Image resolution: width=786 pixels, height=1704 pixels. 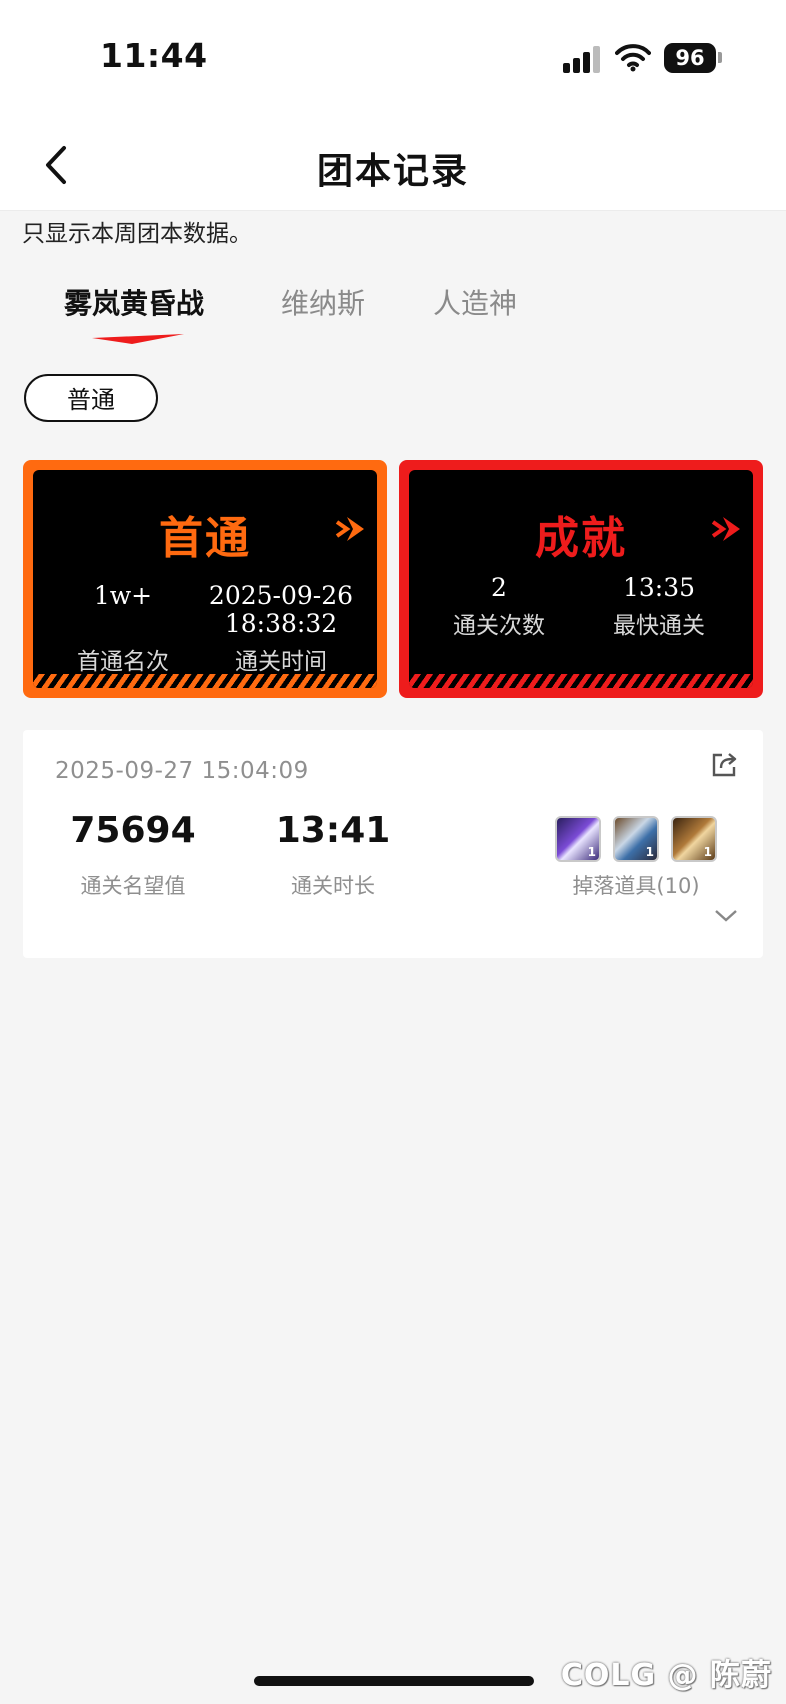 I want to click on first-clear-time-label: 通关时间, so click(x=281, y=662).